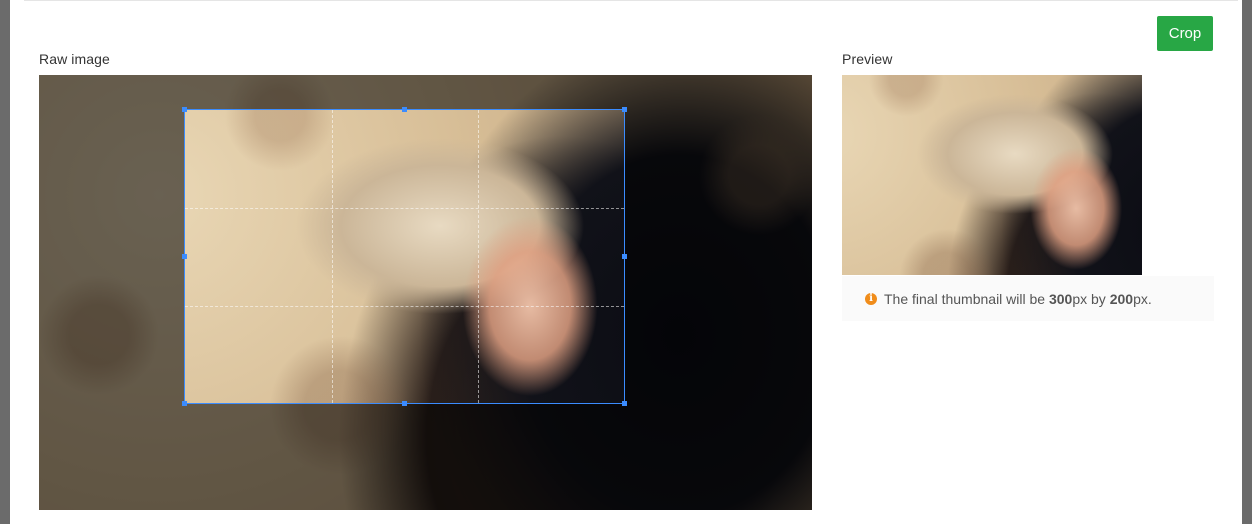 Image resolution: width=1252 pixels, height=524 pixels. I want to click on crop-handle-bottom, so click(404, 403).